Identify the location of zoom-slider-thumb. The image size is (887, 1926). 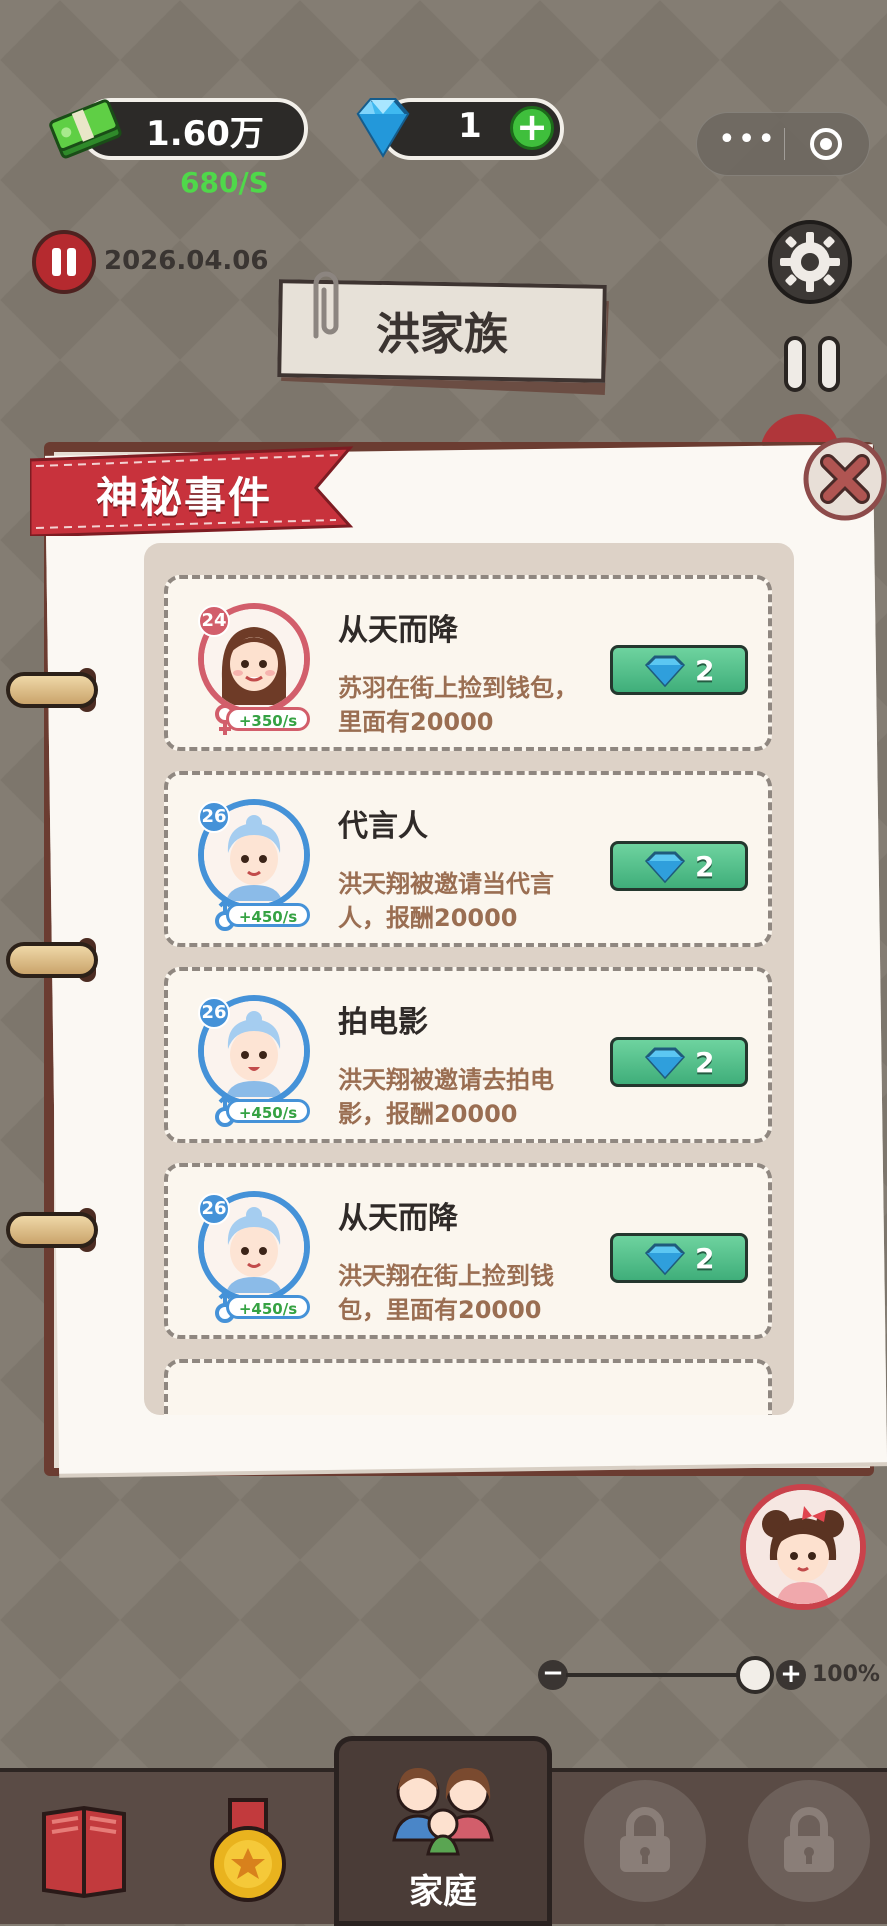
(755, 1675).